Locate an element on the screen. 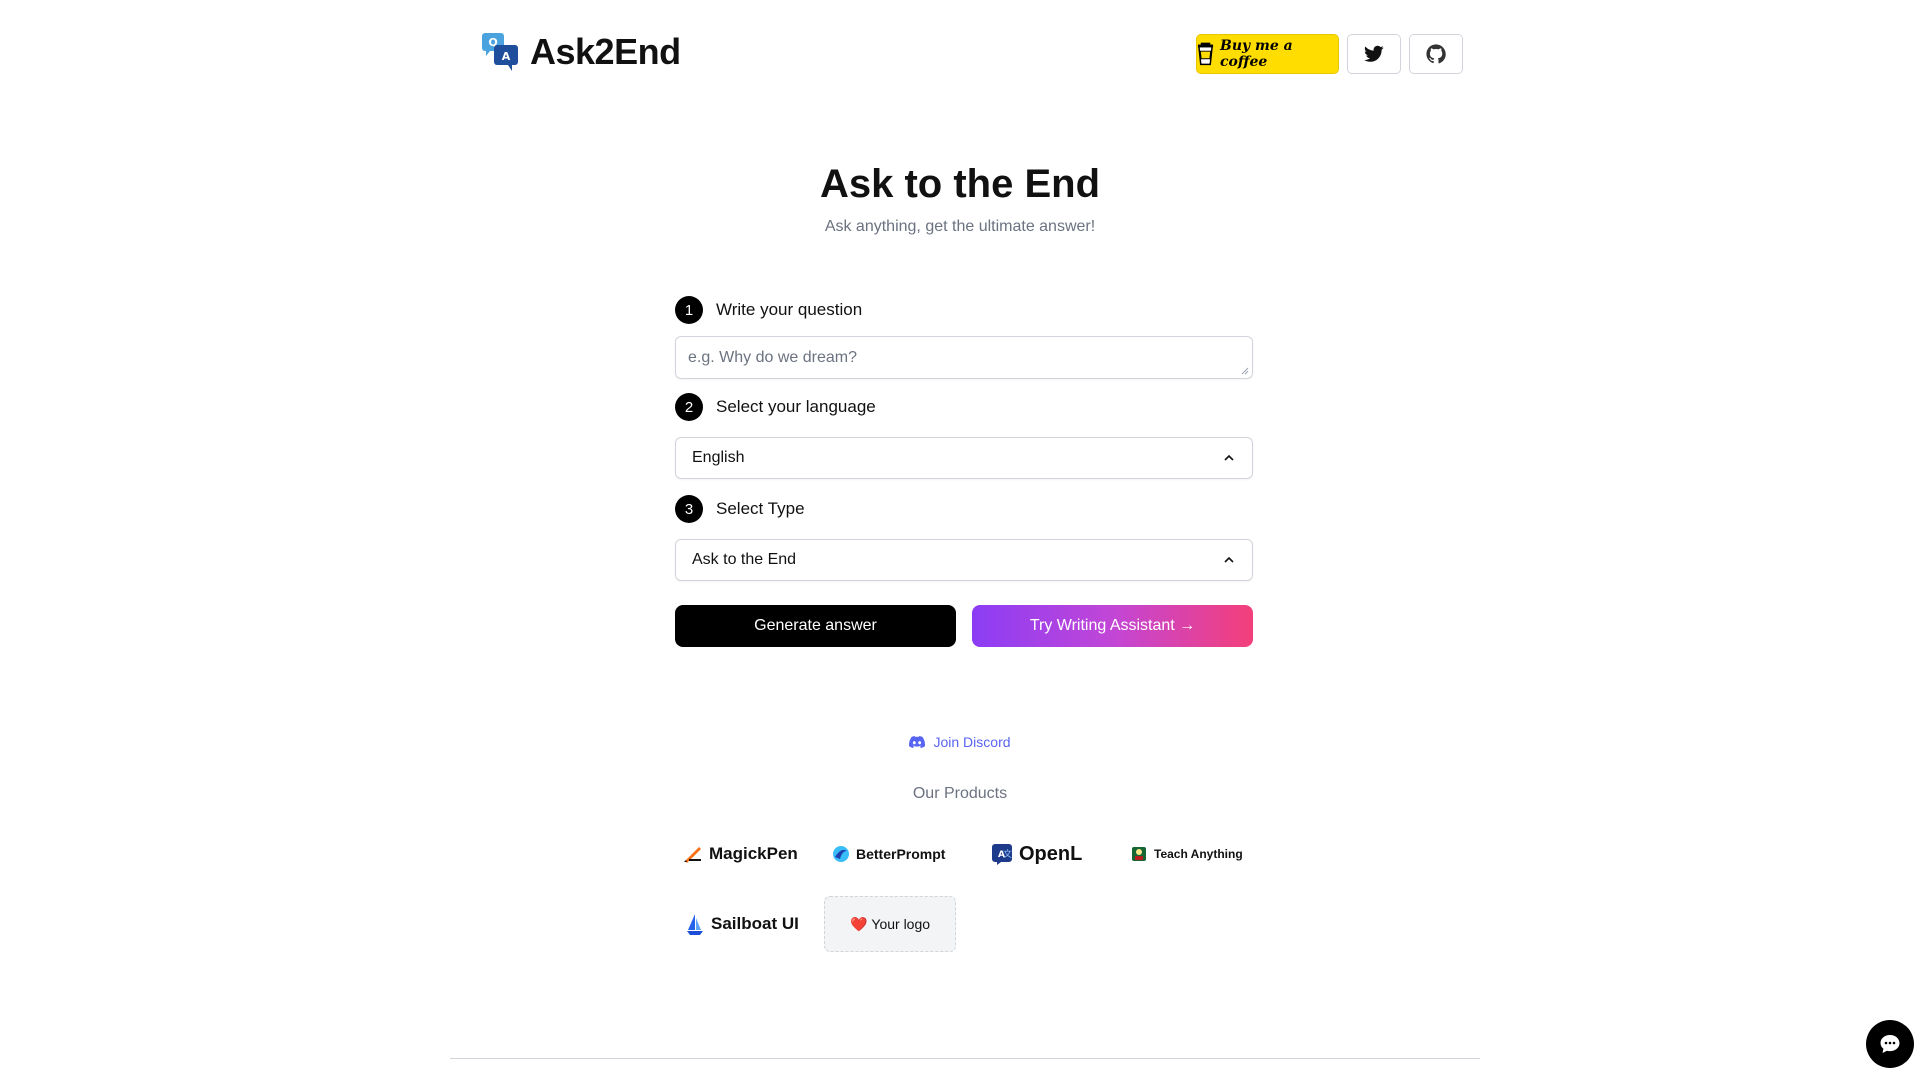 The image size is (1920, 1080). type-select: Ask to the End is located at coordinates (964, 560).